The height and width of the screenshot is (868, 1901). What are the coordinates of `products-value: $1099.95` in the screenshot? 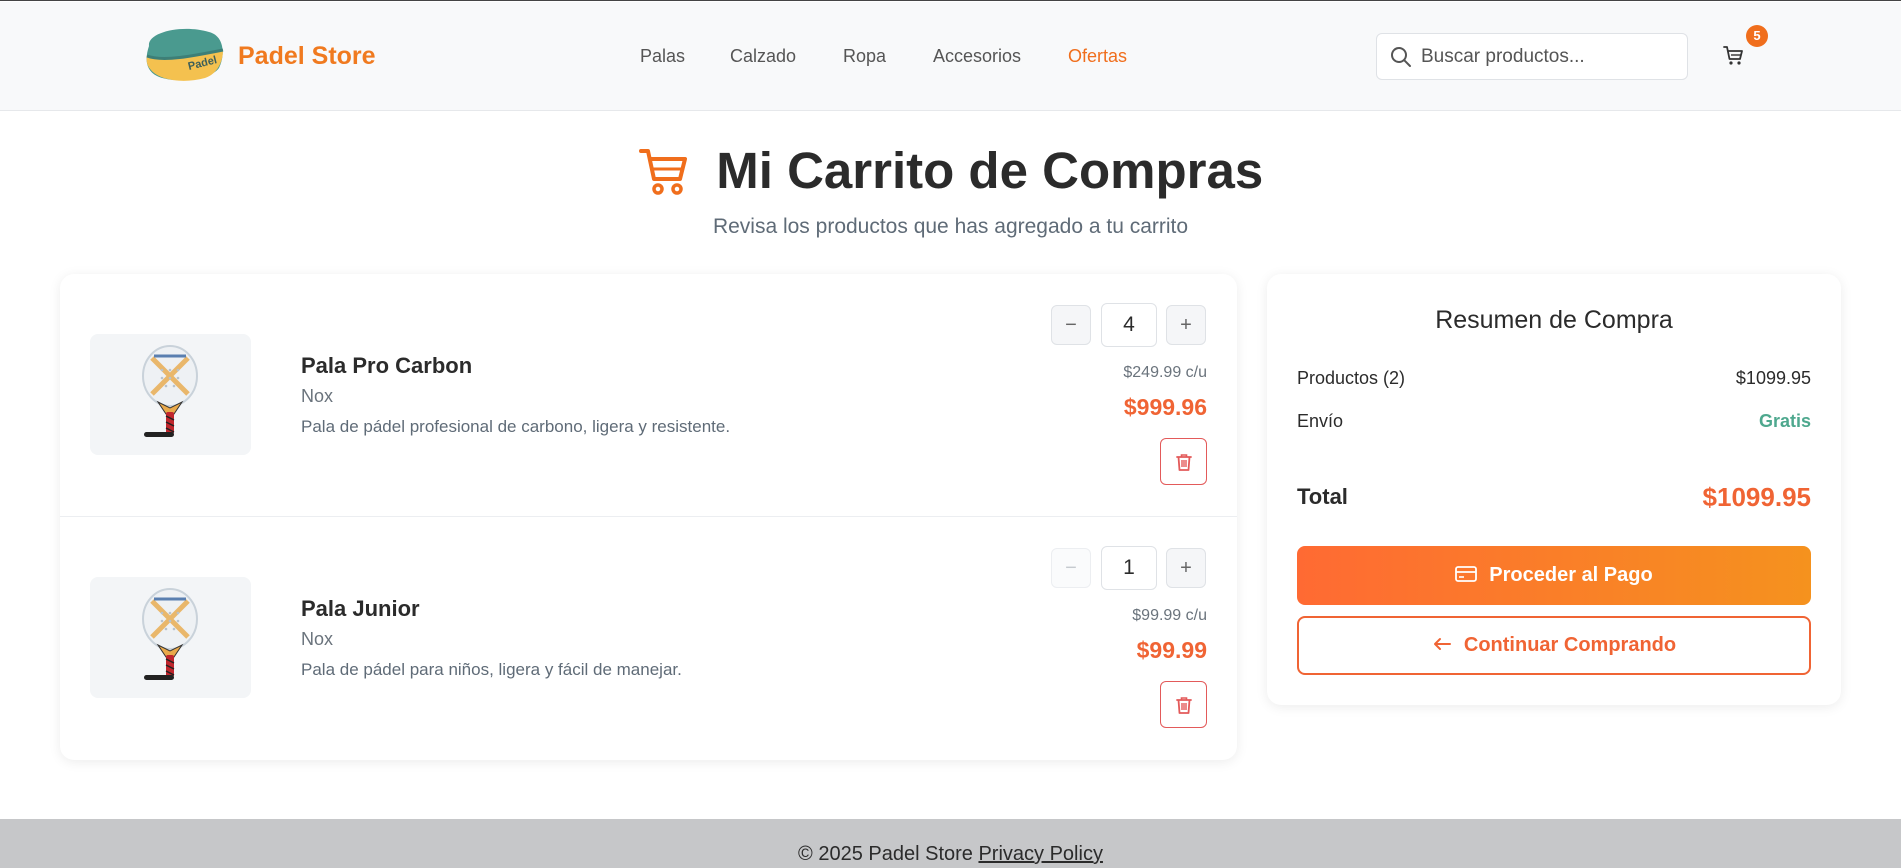 It's located at (1773, 378).